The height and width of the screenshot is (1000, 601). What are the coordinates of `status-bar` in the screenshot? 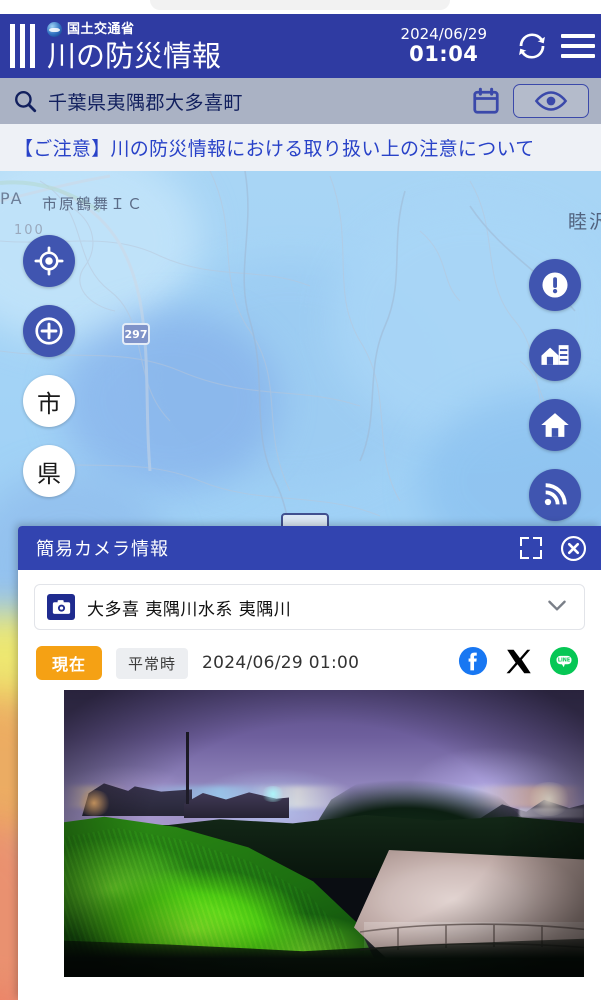 It's located at (300, 7).